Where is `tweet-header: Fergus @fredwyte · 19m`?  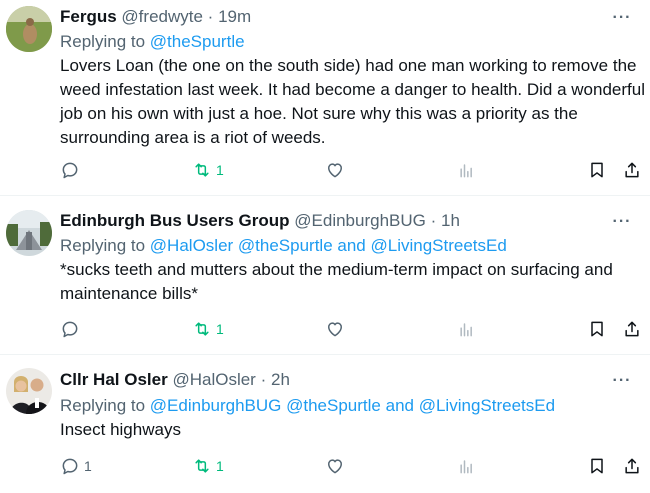 tweet-header: Fergus @fredwyte · 19m is located at coordinates (155, 17).